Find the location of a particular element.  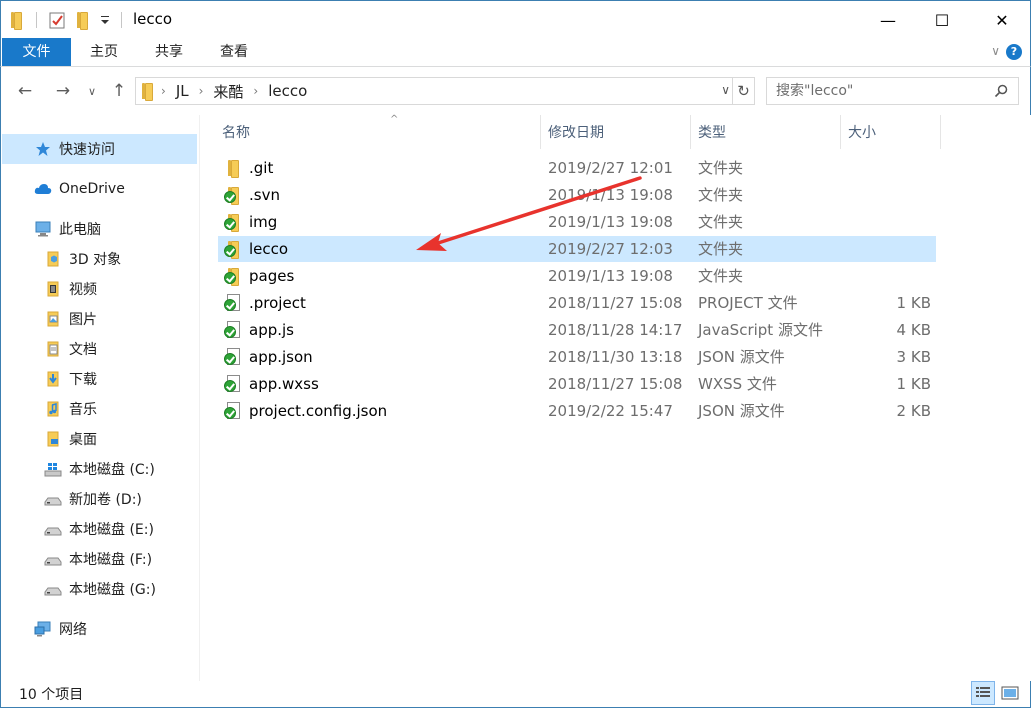

column-divider is located at coordinates (940, 132).